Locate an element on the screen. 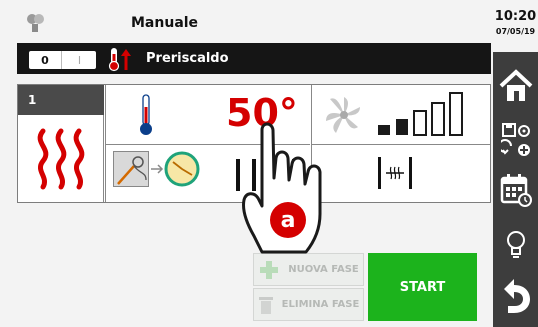 The width and height of the screenshot is (538, 327). calendar-button is located at coordinates (515, 190).